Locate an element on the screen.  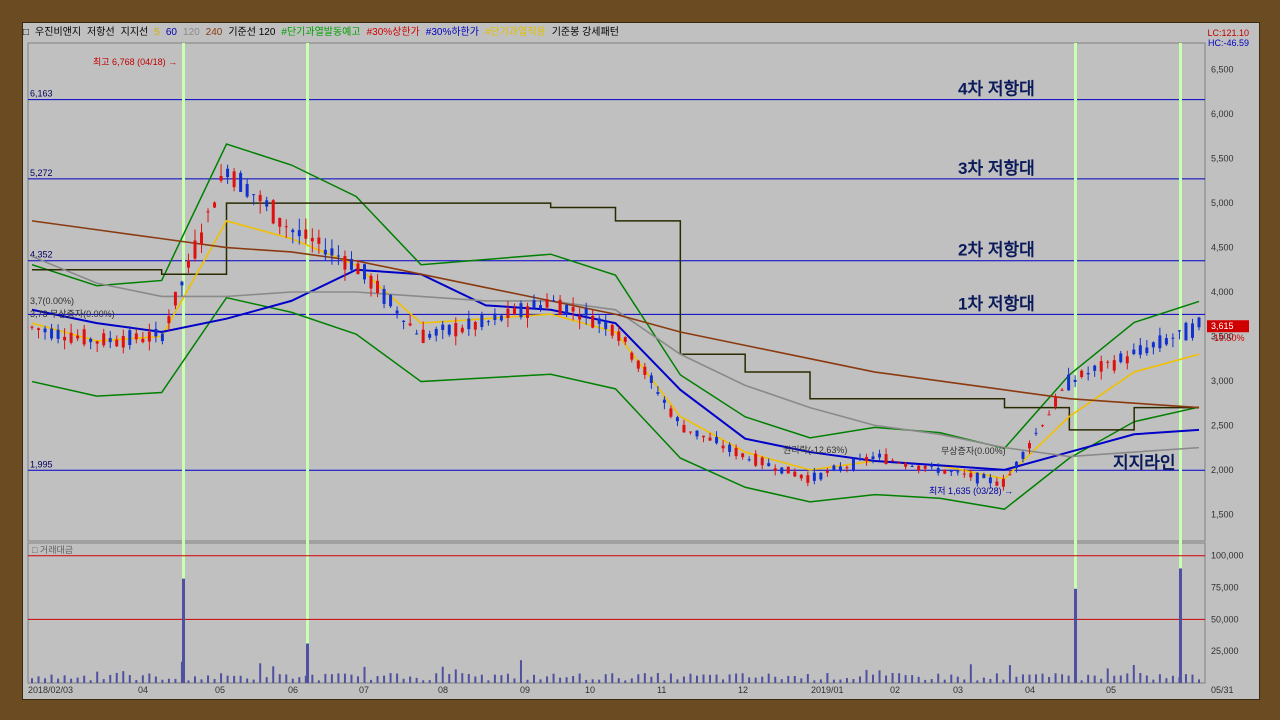
y-tick-label: 2,500 is located at coordinates (1222, 425).